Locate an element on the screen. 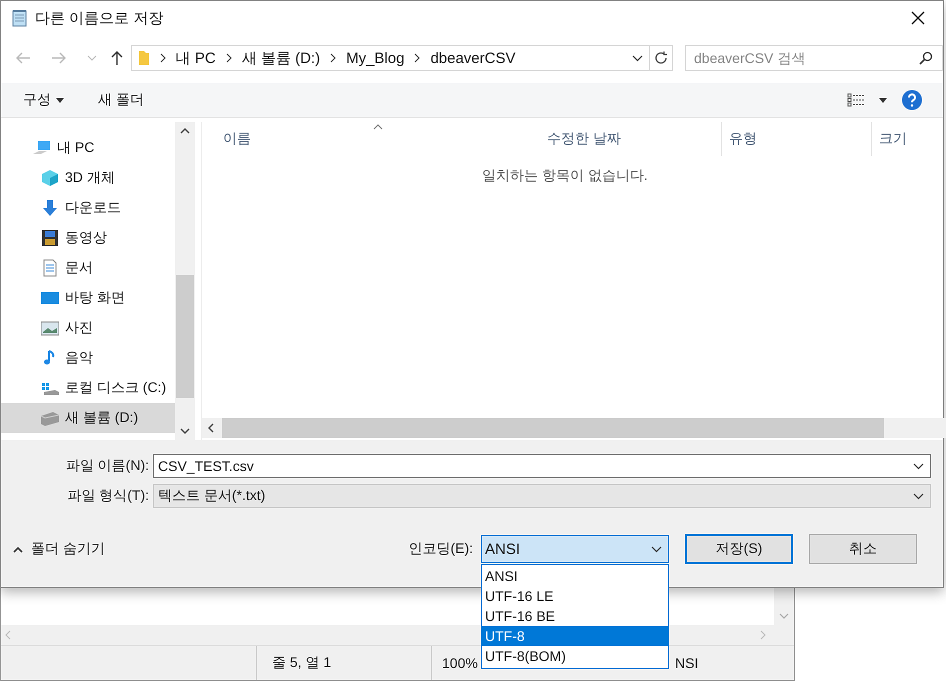  breadcrumb: My_Blog is located at coordinates (375, 58).